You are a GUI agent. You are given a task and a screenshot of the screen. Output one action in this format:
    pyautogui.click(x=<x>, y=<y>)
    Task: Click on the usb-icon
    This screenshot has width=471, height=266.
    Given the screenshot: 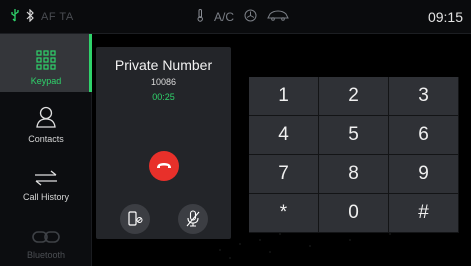 What is the action you would take?
    pyautogui.click(x=15, y=17)
    